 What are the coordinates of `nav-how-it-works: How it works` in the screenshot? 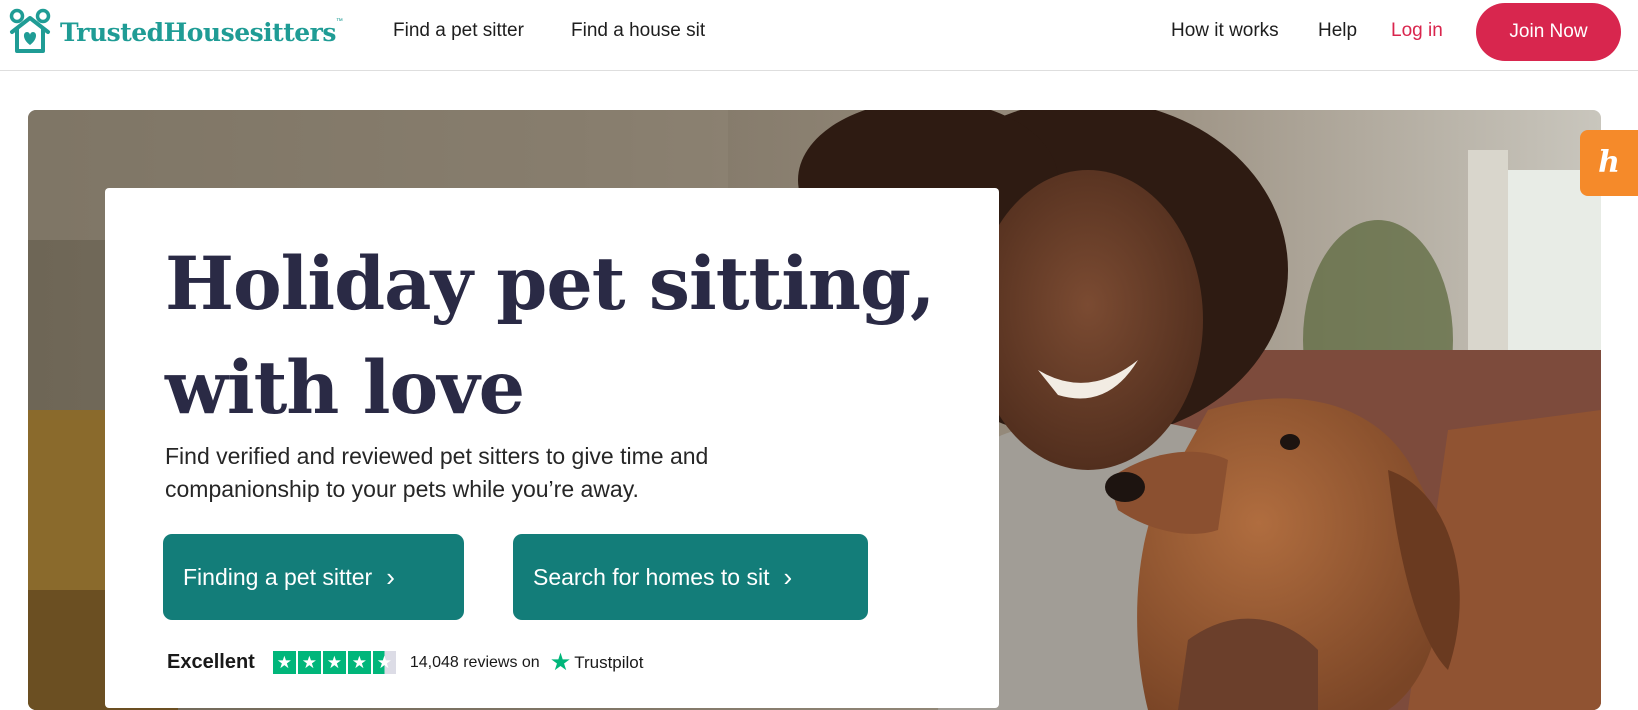 It's located at (1225, 31).